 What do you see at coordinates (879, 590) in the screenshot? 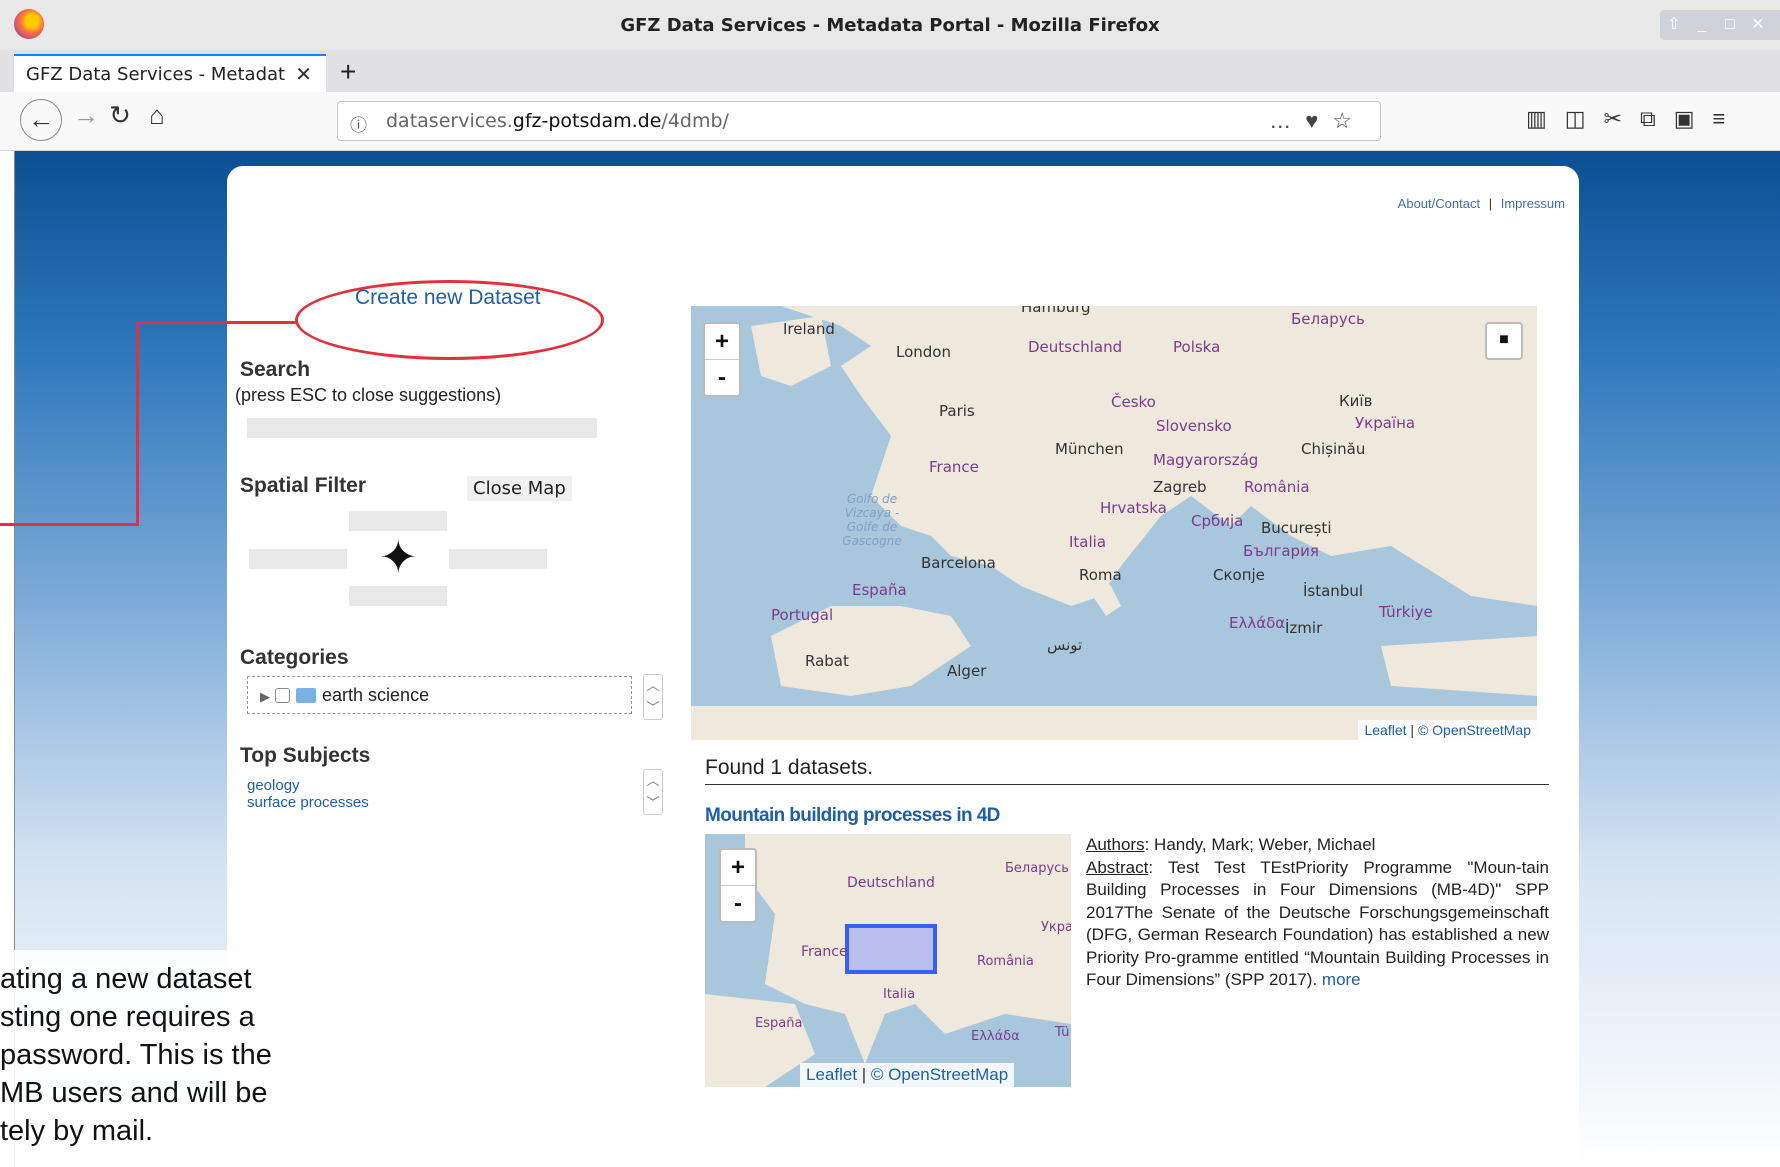
I see `map-label: España` at bounding box center [879, 590].